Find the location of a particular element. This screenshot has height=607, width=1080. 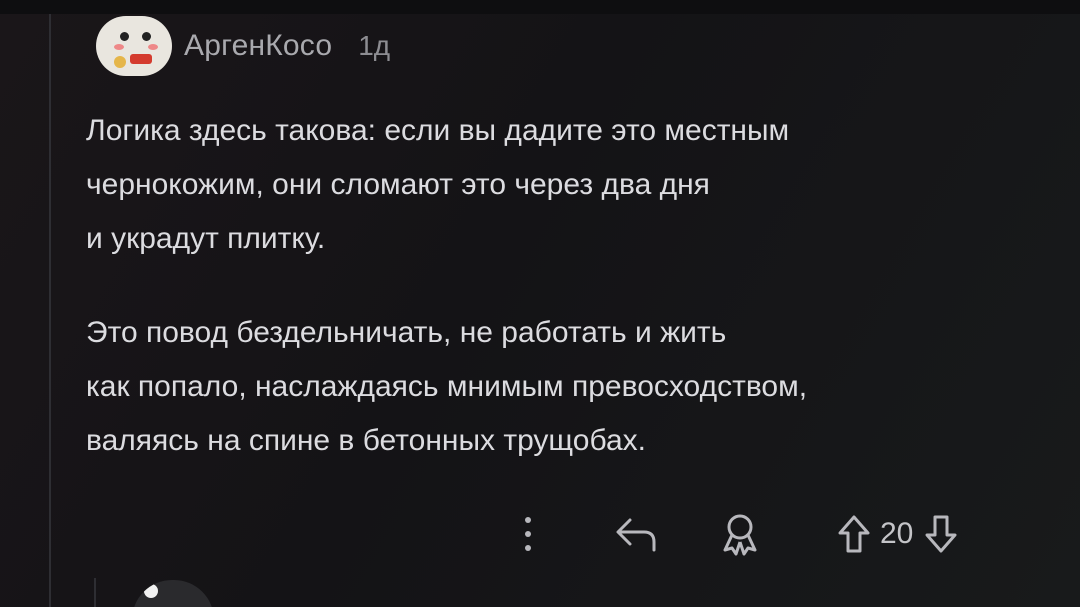

more-vertical-icon is located at coordinates (528, 534).